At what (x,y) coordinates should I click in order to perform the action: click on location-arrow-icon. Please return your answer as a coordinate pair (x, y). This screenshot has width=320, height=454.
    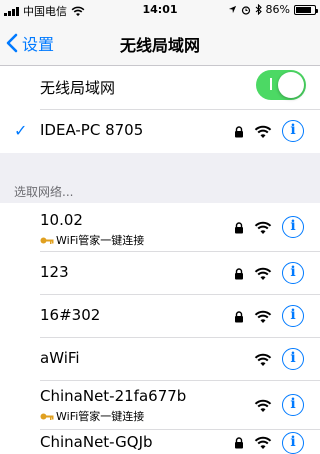
    Looking at the image, I should click on (232, 9).